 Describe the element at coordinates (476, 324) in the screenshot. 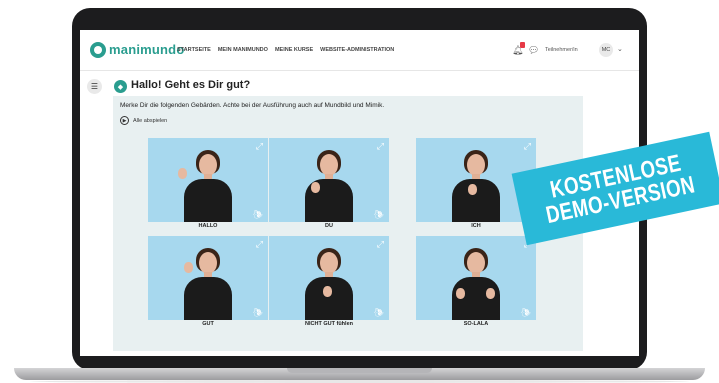

I see `sign-caption: SO-LALA` at that location.